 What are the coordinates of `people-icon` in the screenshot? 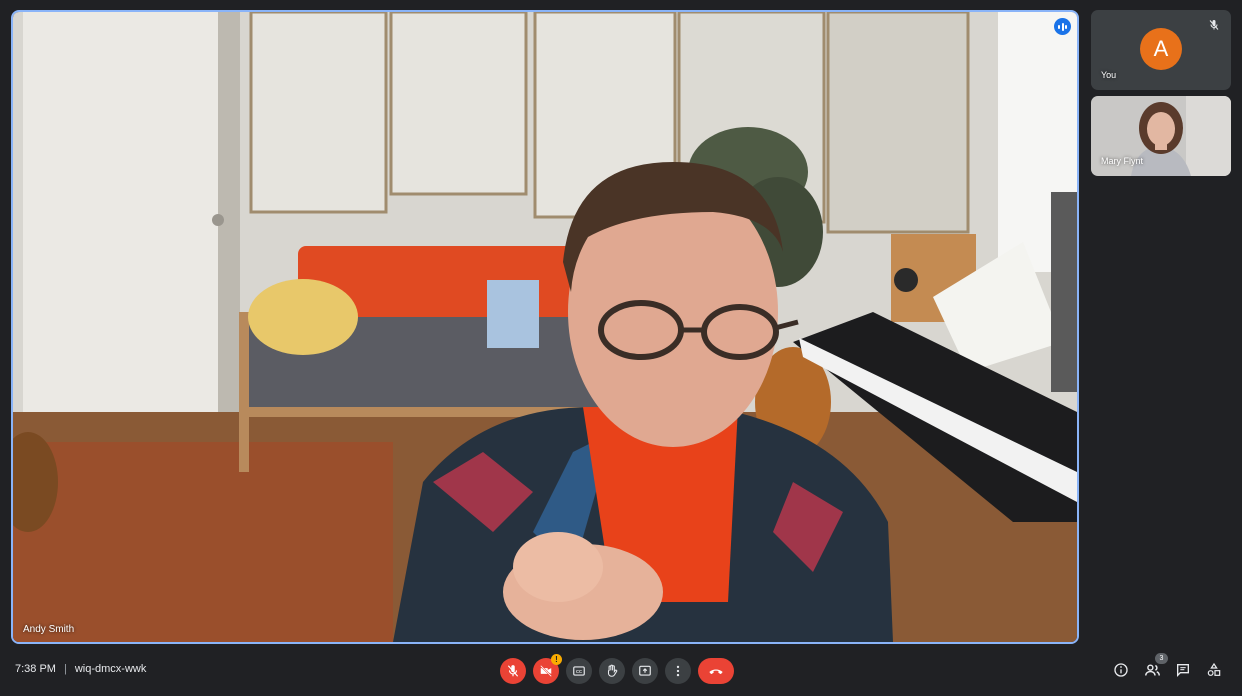 It's located at (1152, 669).